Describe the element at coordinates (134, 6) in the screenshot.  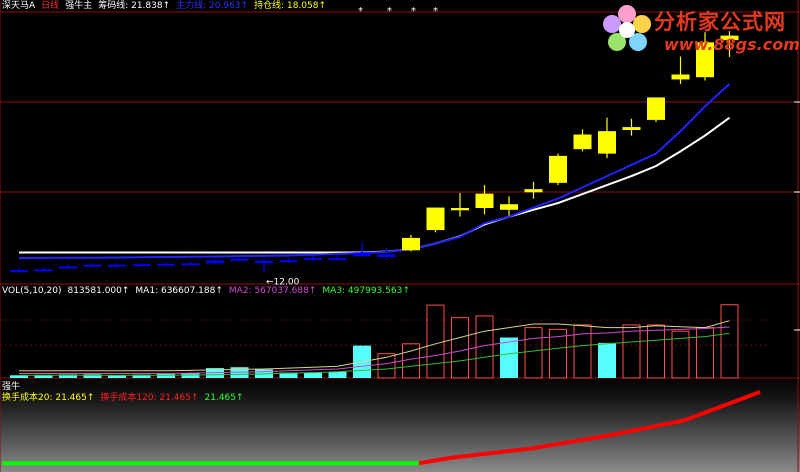
I see `chip-line-legend: 筹码线: 21.838↑` at that location.